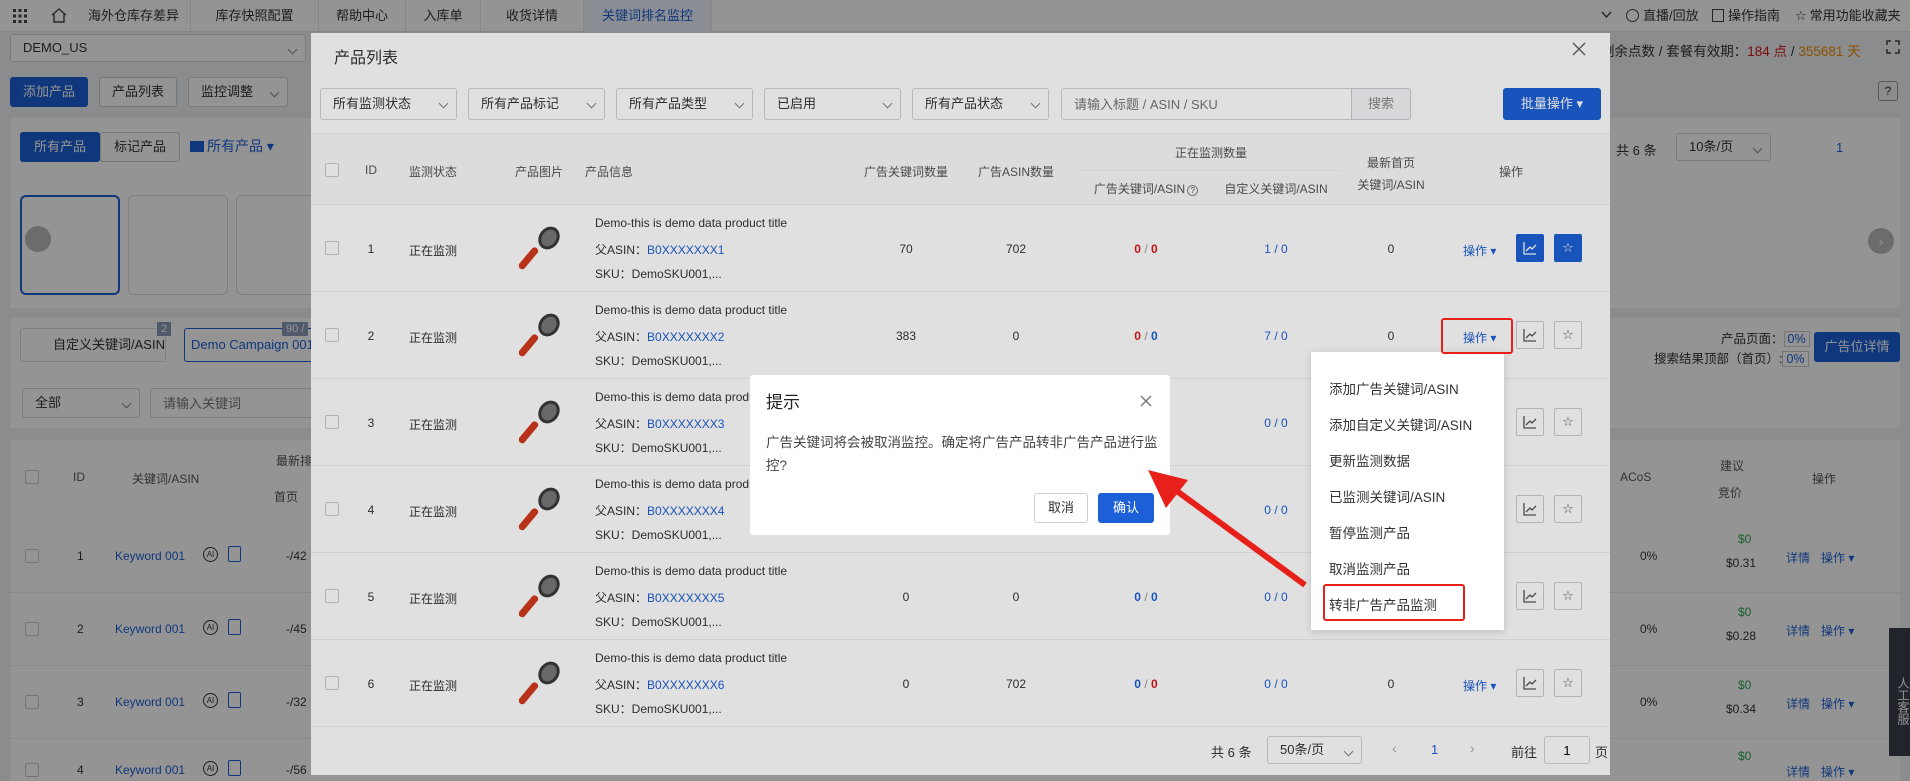 This screenshot has height=781, width=1910. What do you see at coordinates (1061, 508) in the screenshot?
I see `cancel-button: 取消` at bounding box center [1061, 508].